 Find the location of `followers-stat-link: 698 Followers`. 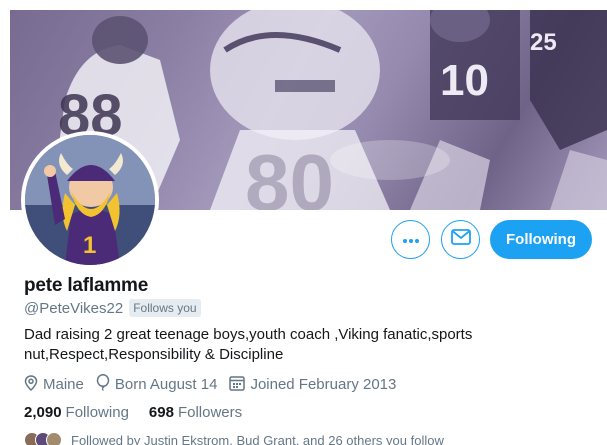

followers-stat-link: 698 Followers is located at coordinates (195, 412).